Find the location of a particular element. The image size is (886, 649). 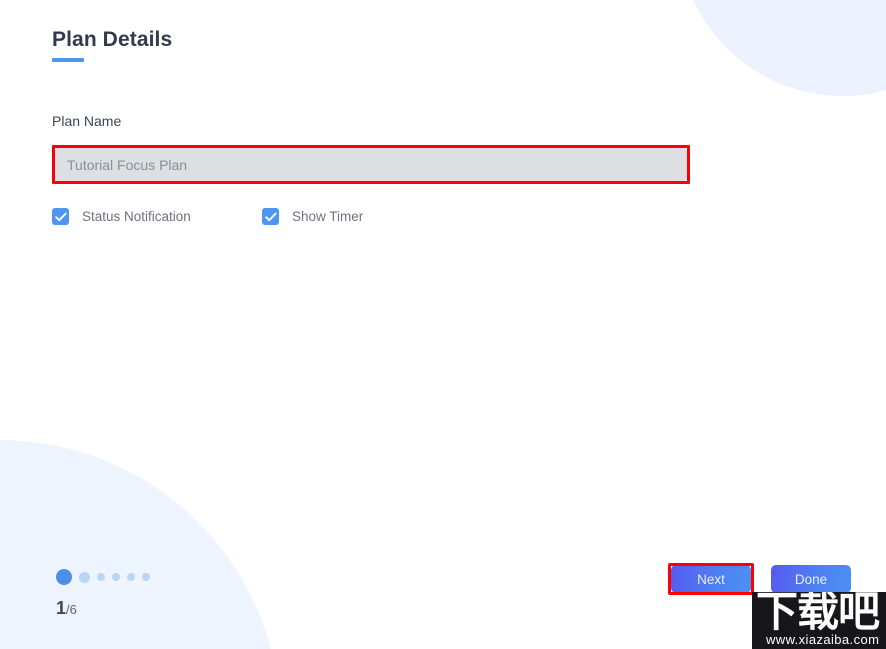

checkbox-show-timer: Show Timer is located at coordinates (312, 216).